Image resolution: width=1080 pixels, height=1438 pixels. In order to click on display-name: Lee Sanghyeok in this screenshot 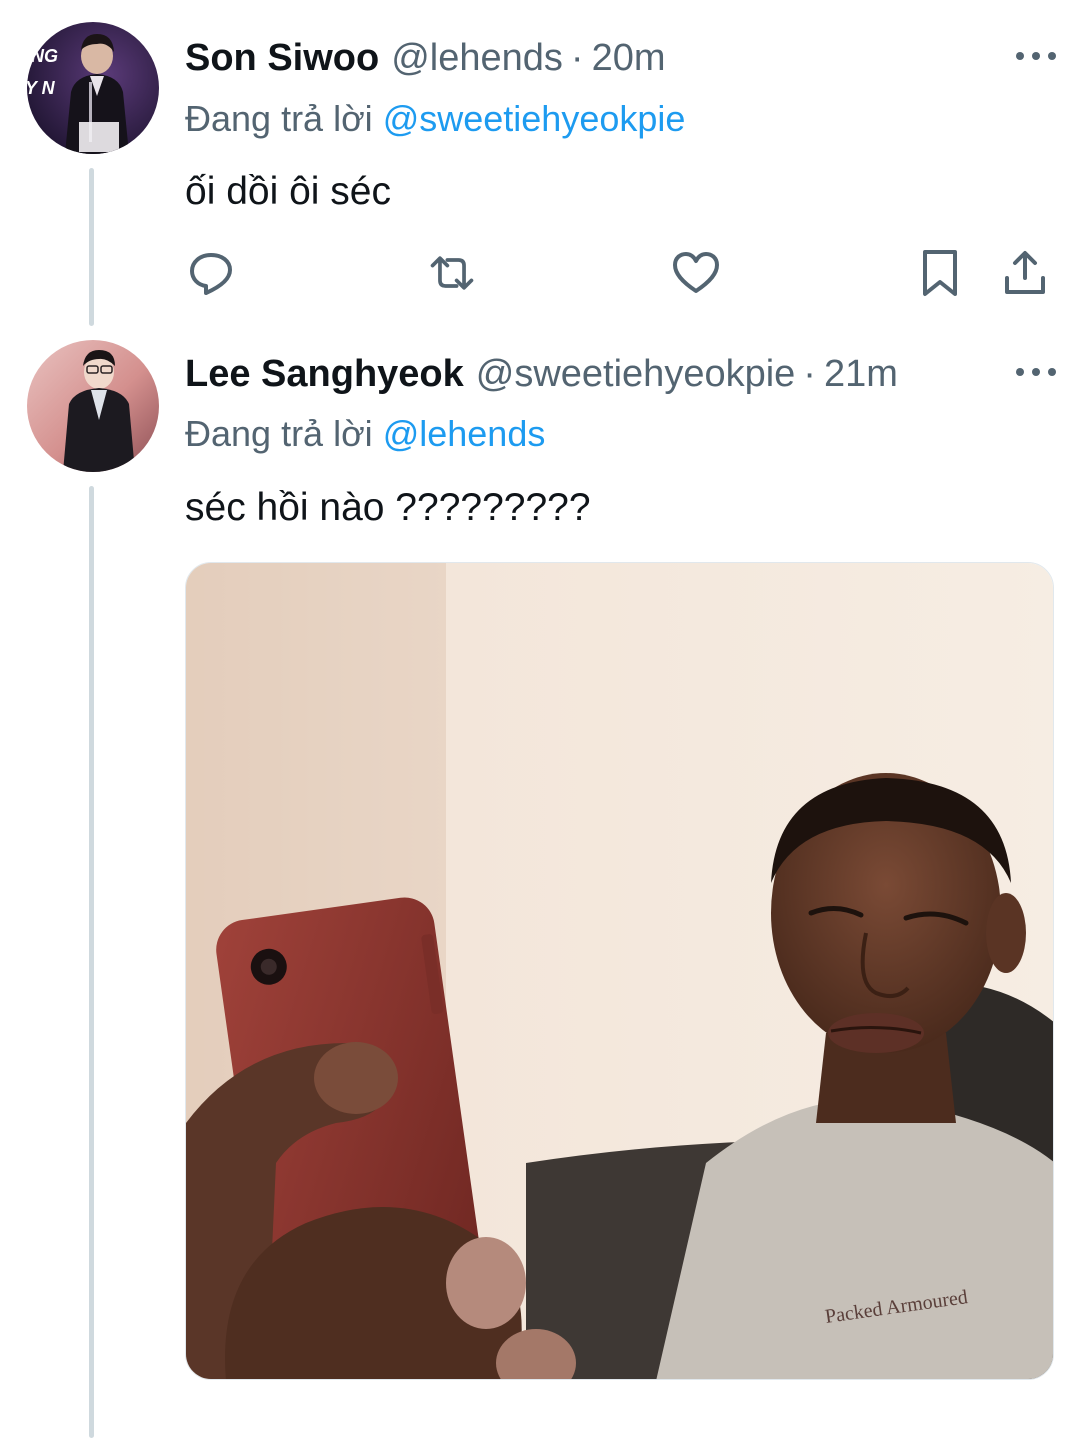, I will do `click(324, 374)`.